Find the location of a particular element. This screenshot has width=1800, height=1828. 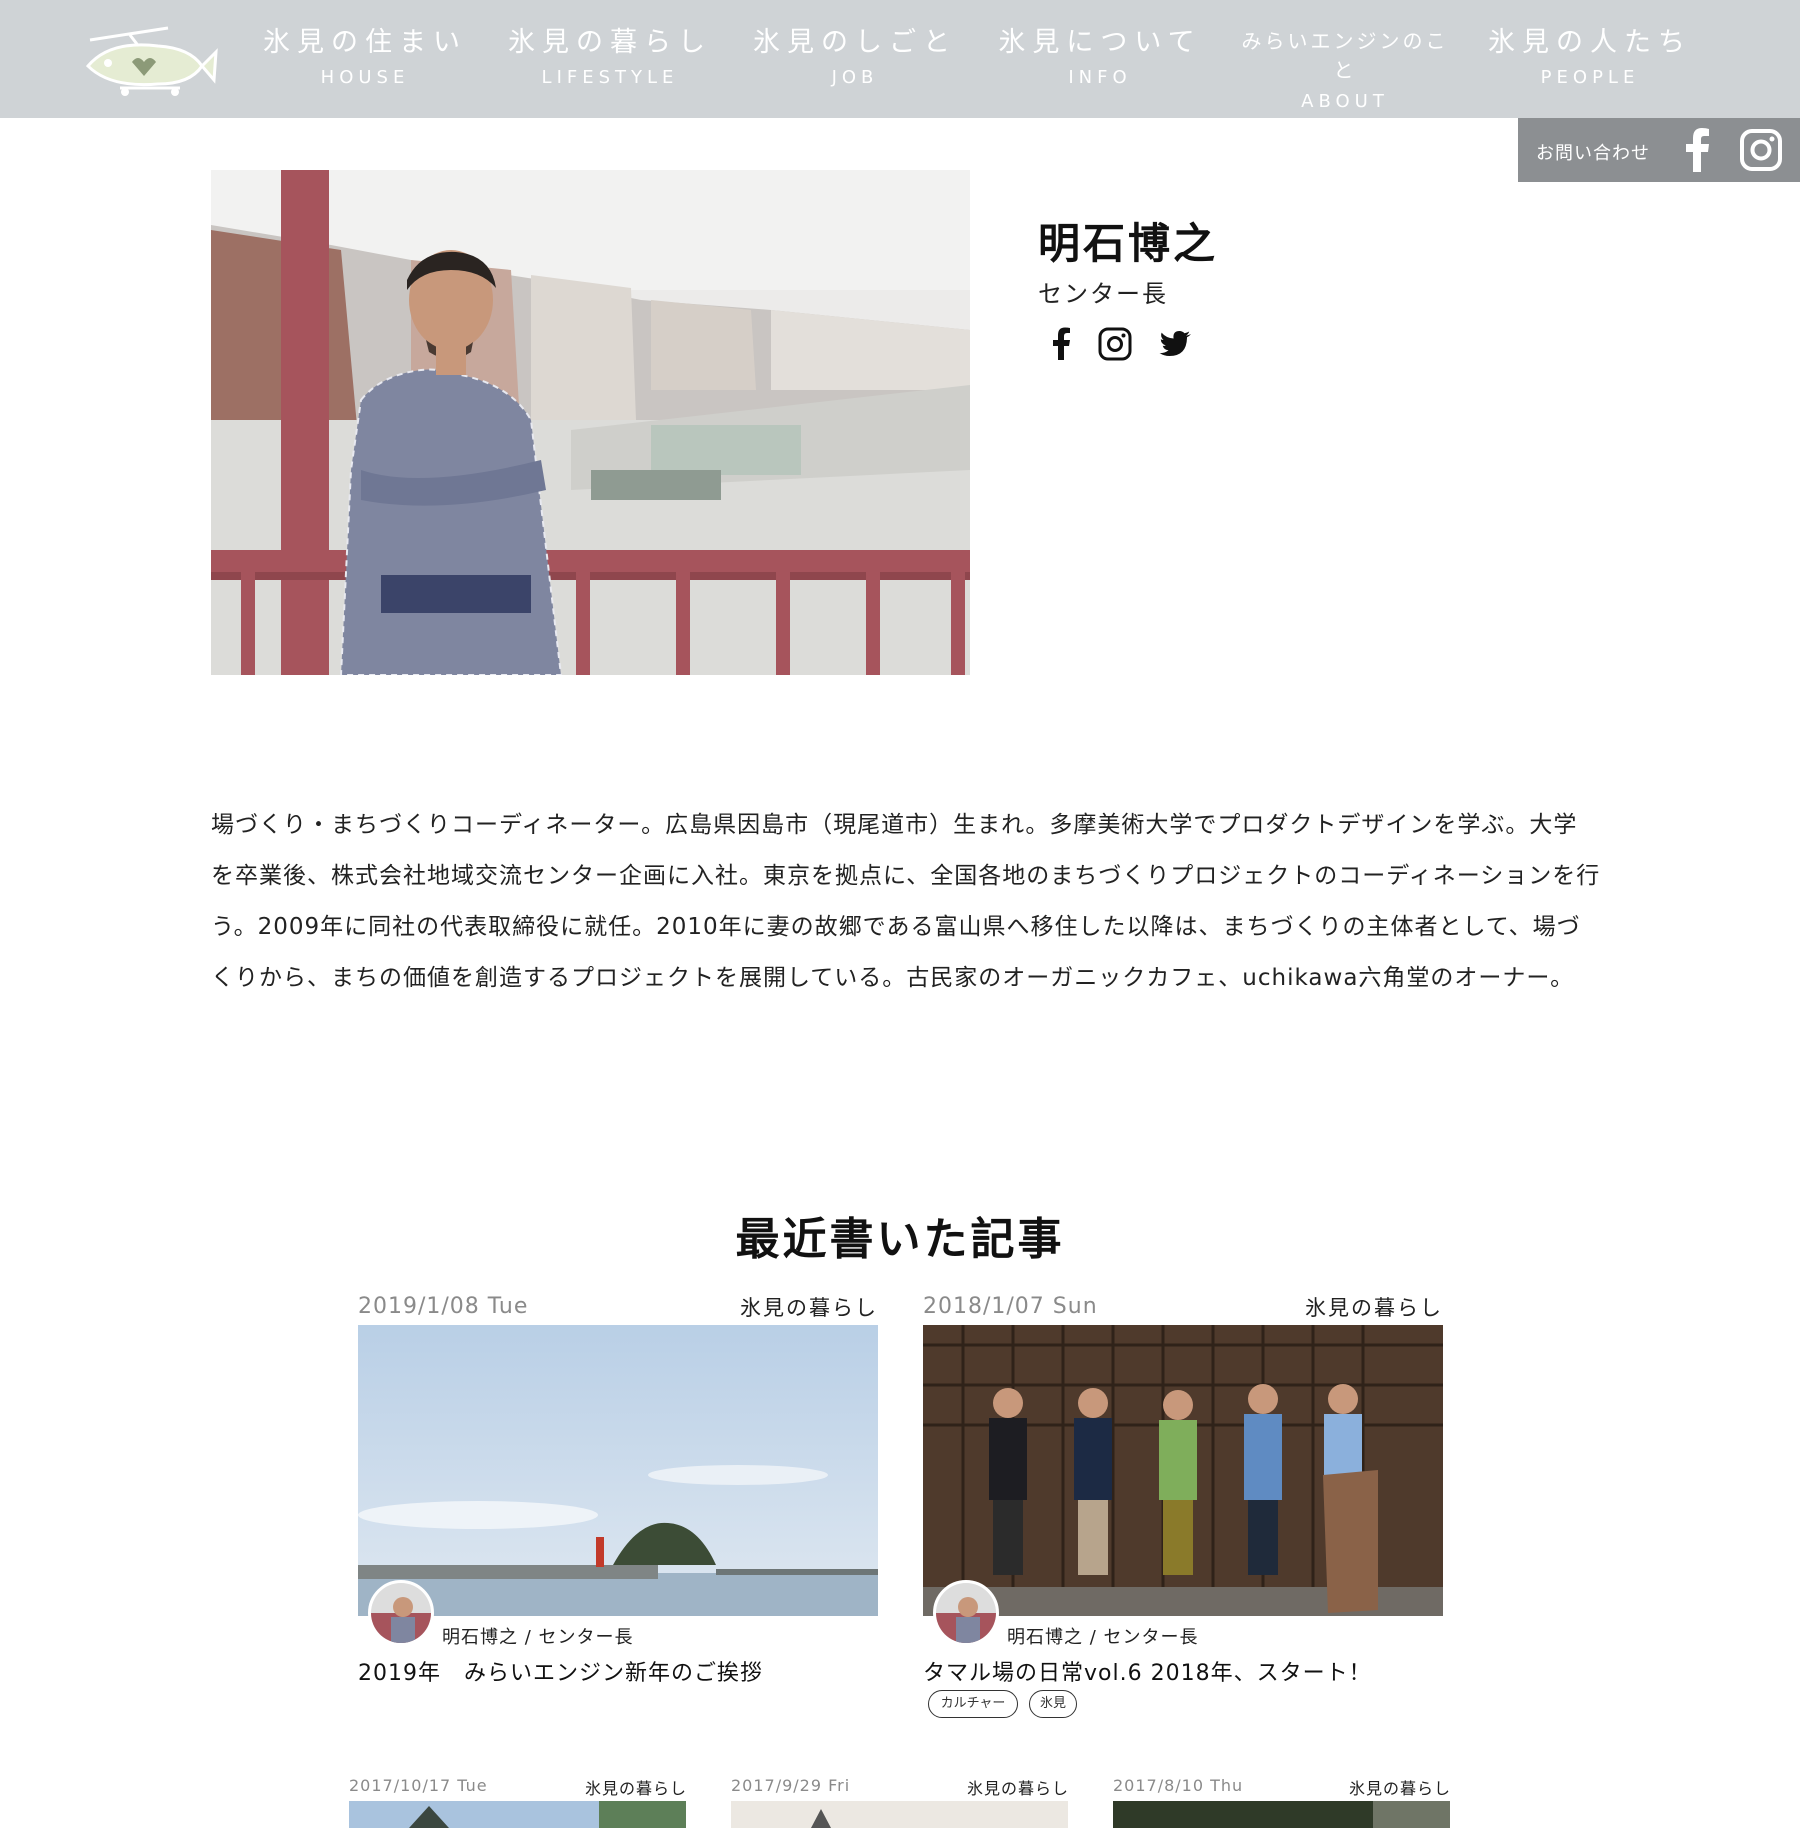

profile-role: センター長 is located at coordinates (1103, 294).